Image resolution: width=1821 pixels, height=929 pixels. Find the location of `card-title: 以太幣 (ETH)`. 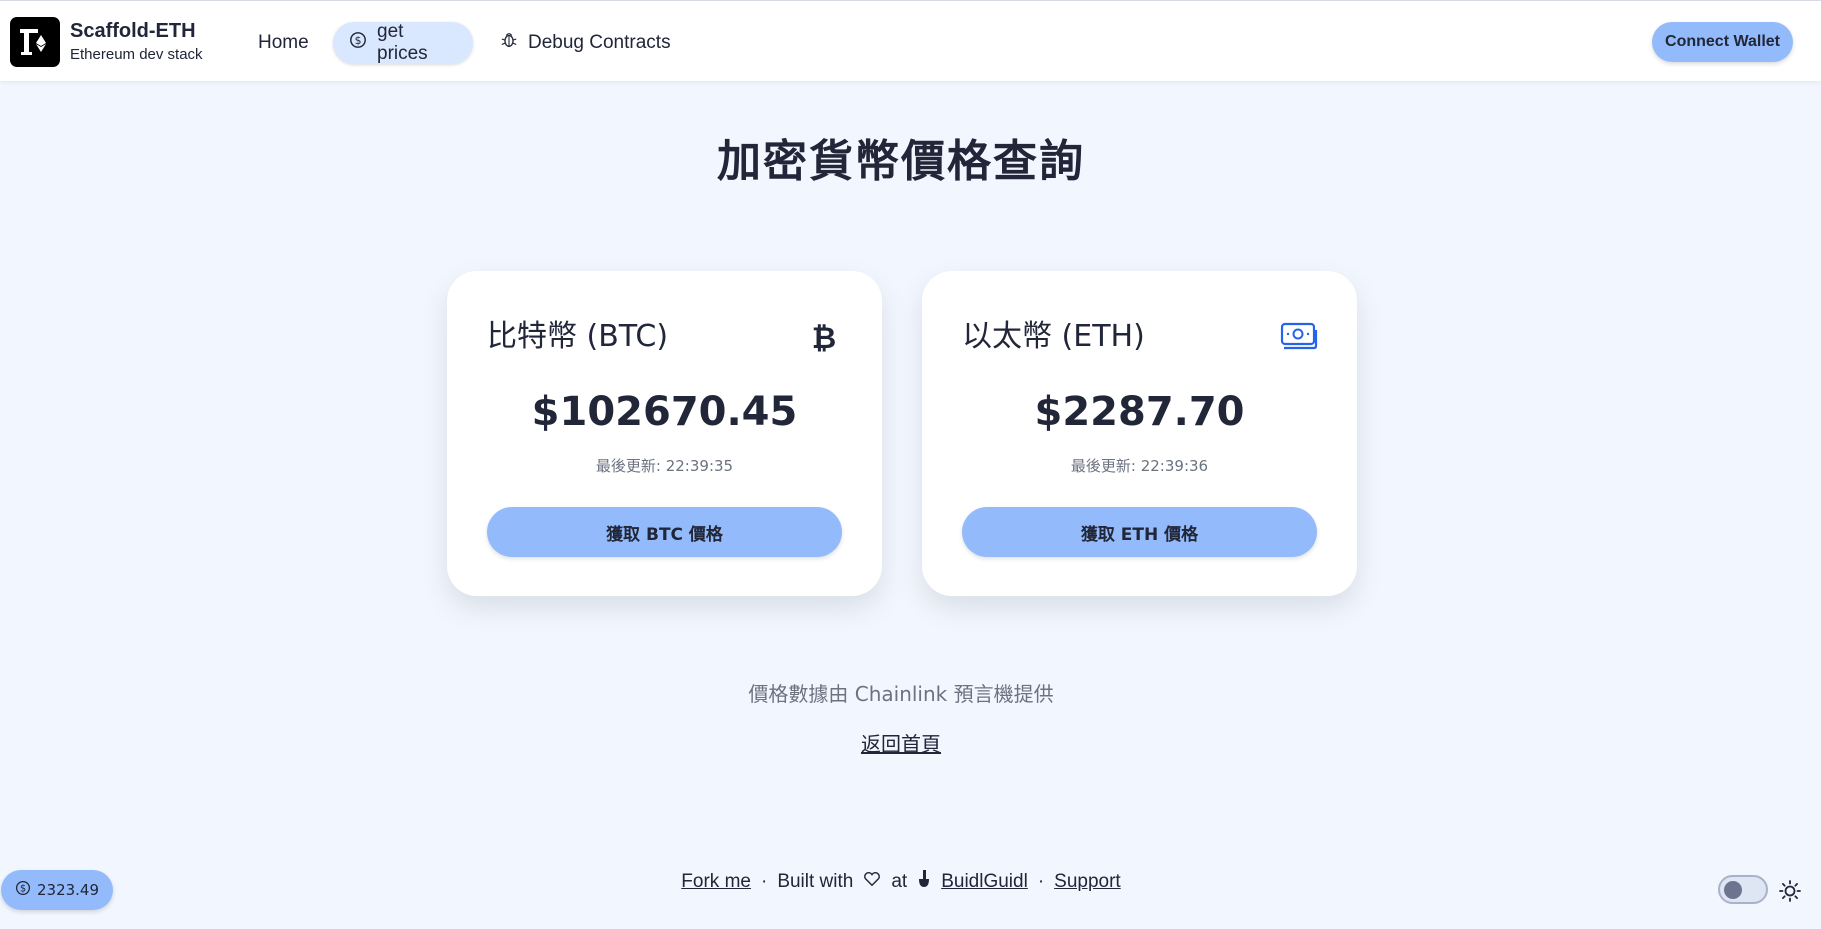

card-title: 以太幣 (ETH) is located at coordinates (1053, 336).